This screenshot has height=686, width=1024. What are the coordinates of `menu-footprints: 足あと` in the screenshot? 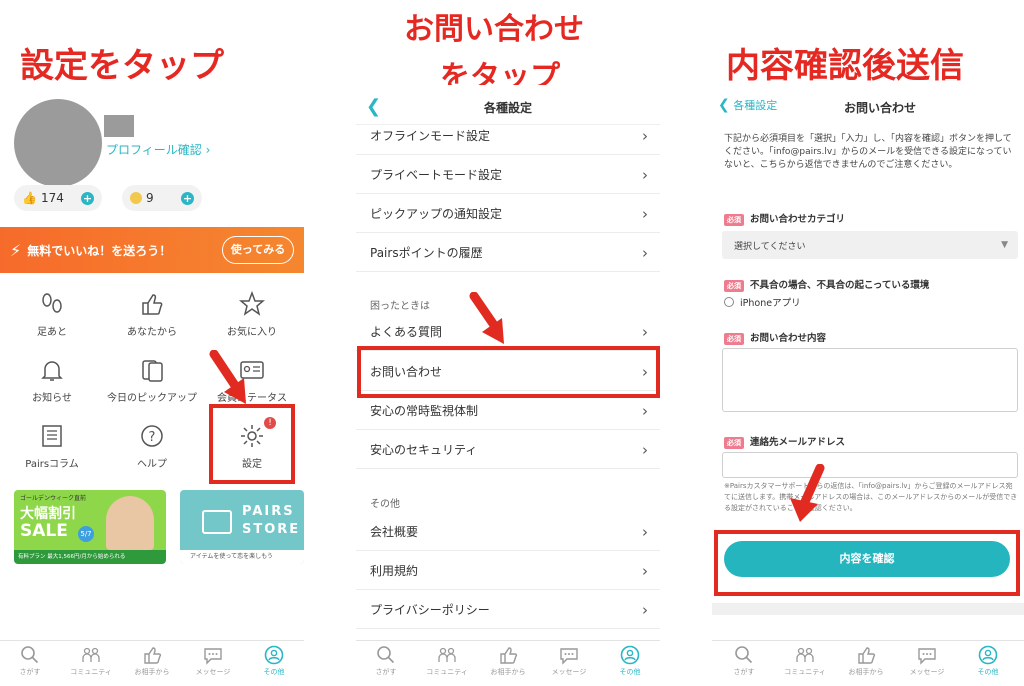 It's located at (52, 319).